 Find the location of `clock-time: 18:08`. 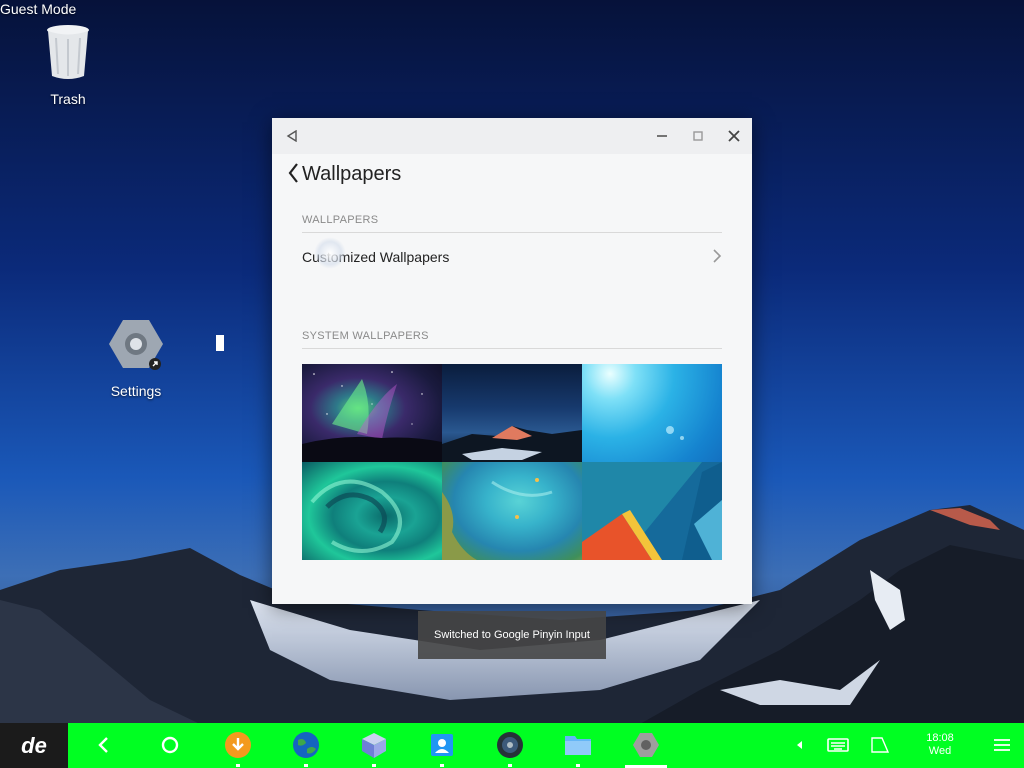

clock-time: 18:08 is located at coordinates (940, 738).